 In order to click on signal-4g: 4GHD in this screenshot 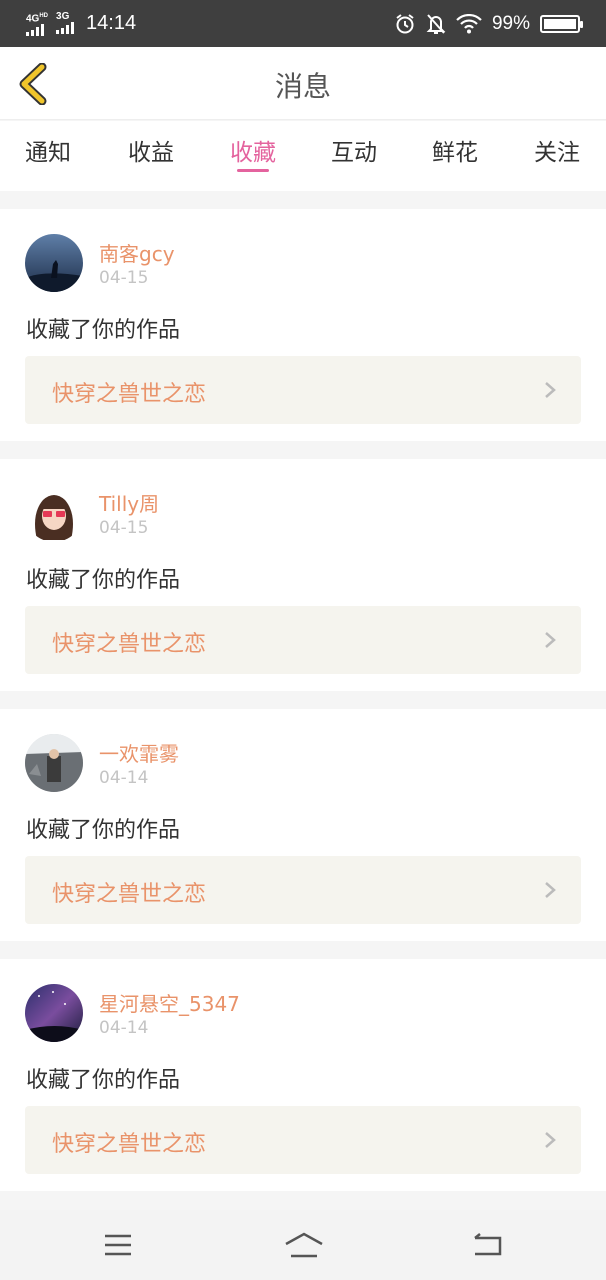, I will do `click(37, 24)`.